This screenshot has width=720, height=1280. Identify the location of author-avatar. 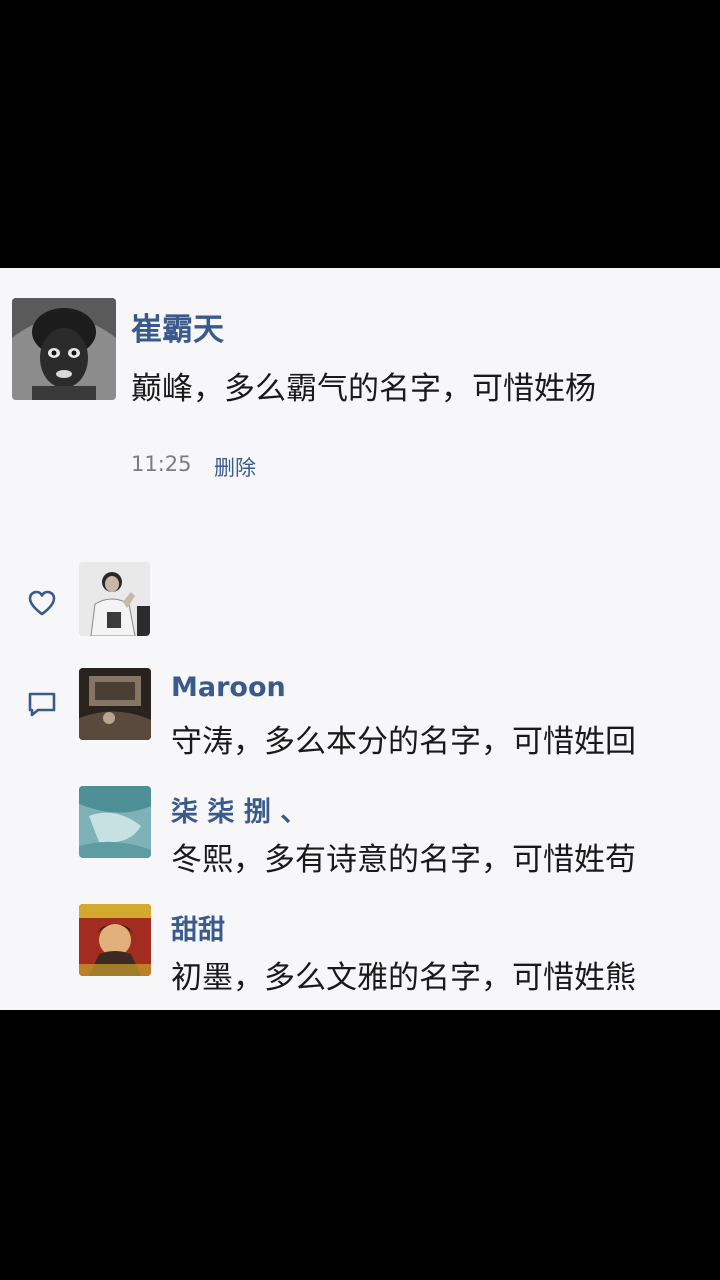
(64, 349).